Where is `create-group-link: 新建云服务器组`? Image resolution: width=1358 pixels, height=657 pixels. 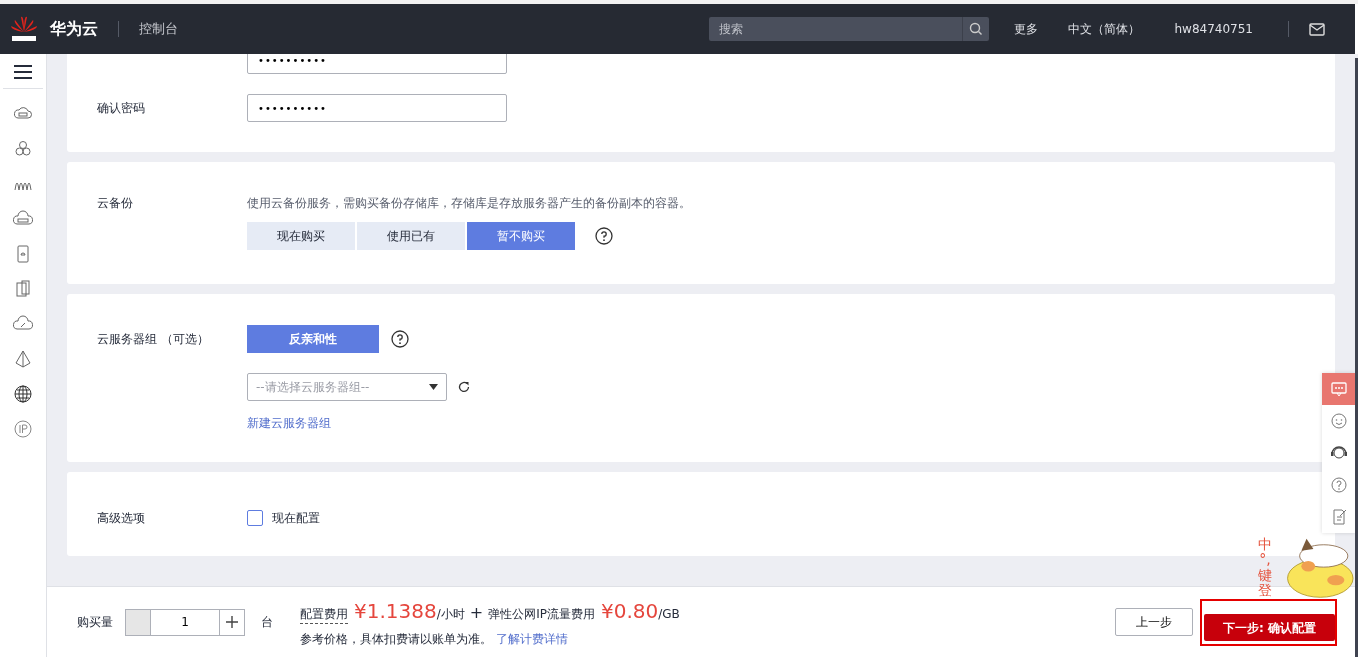
create-group-link: 新建云服务器组 is located at coordinates (289, 423).